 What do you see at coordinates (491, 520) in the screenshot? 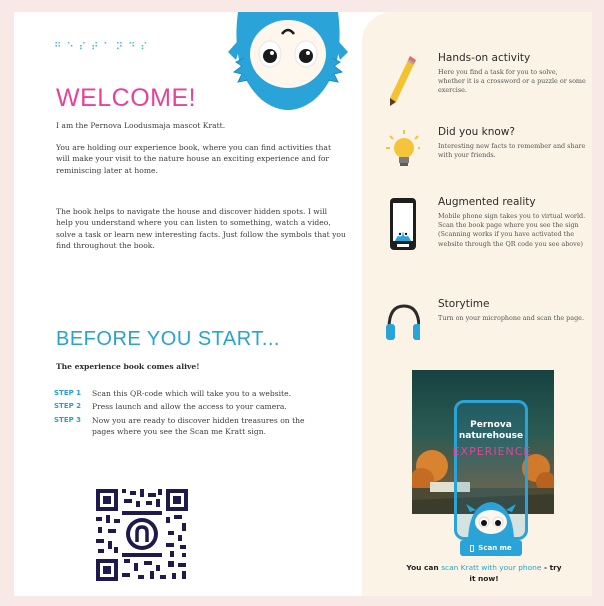
I see `mascot-small-image` at bounding box center [491, 520].